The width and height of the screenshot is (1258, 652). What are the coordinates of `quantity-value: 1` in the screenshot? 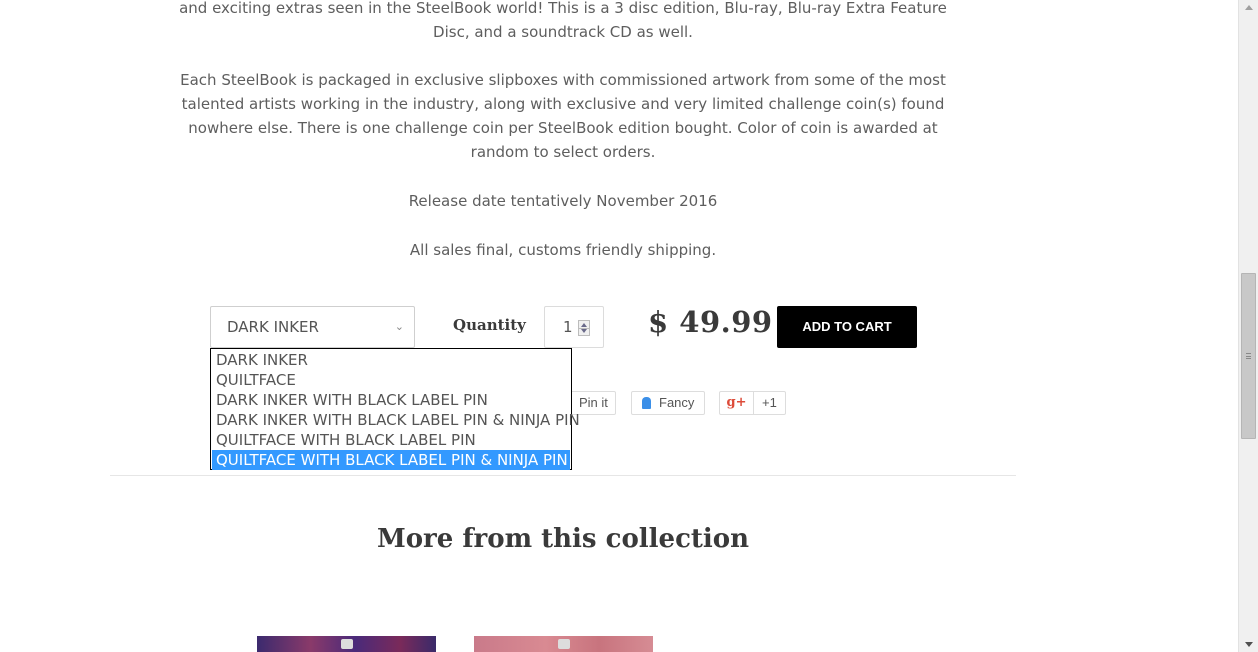 It's located at (568, 327).